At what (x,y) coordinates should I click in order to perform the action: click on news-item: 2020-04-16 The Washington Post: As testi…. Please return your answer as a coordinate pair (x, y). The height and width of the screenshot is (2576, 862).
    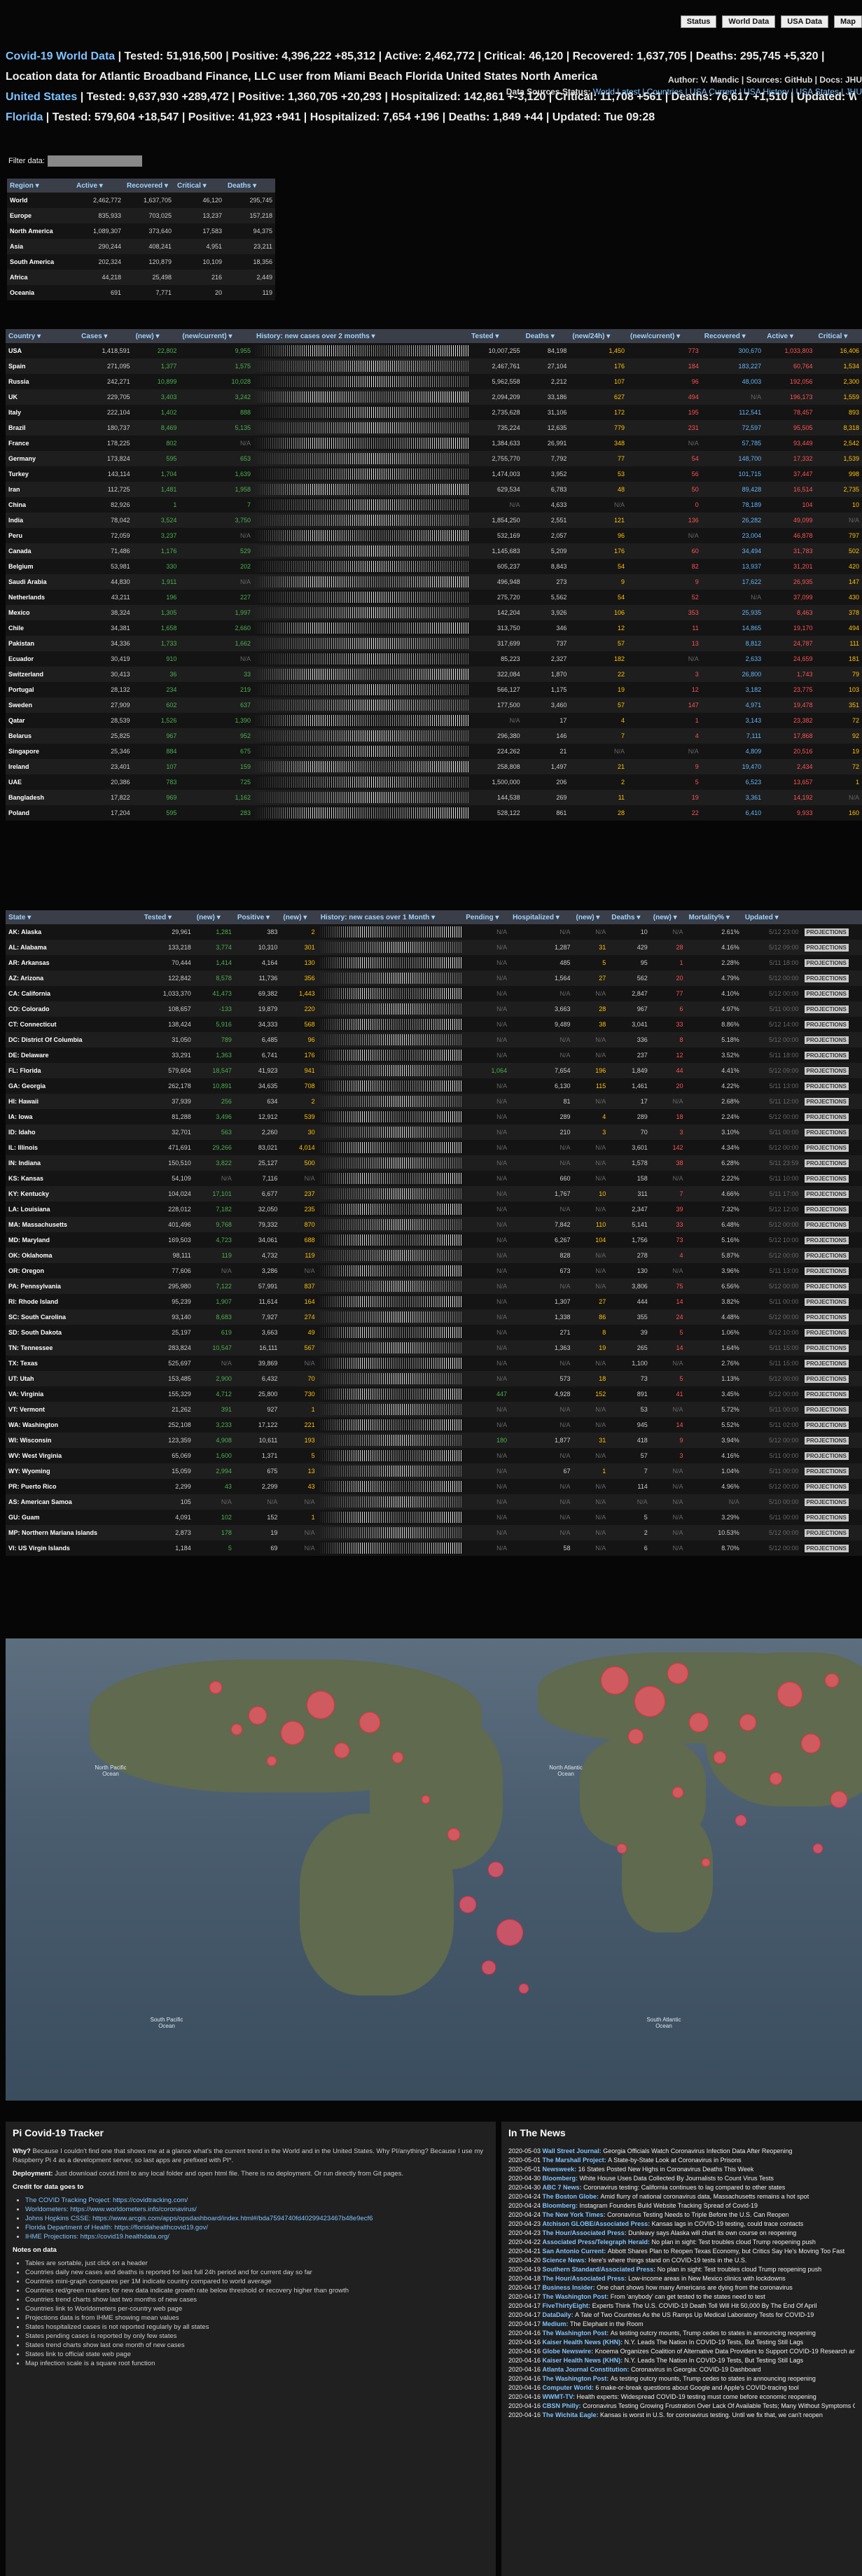
    Looking at the image, I should click on (681, 2378).